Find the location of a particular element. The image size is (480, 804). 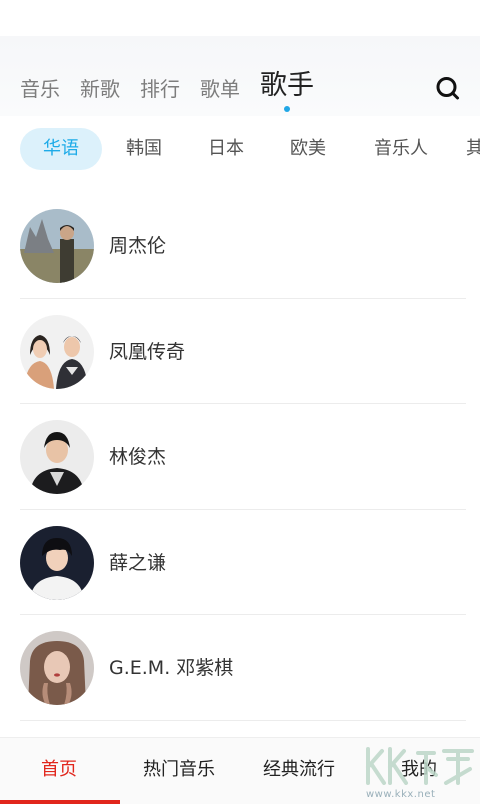

top-tab-bar: 音乐 新歌 排行 歌单 歌手 is located at coordinates (177, 87).